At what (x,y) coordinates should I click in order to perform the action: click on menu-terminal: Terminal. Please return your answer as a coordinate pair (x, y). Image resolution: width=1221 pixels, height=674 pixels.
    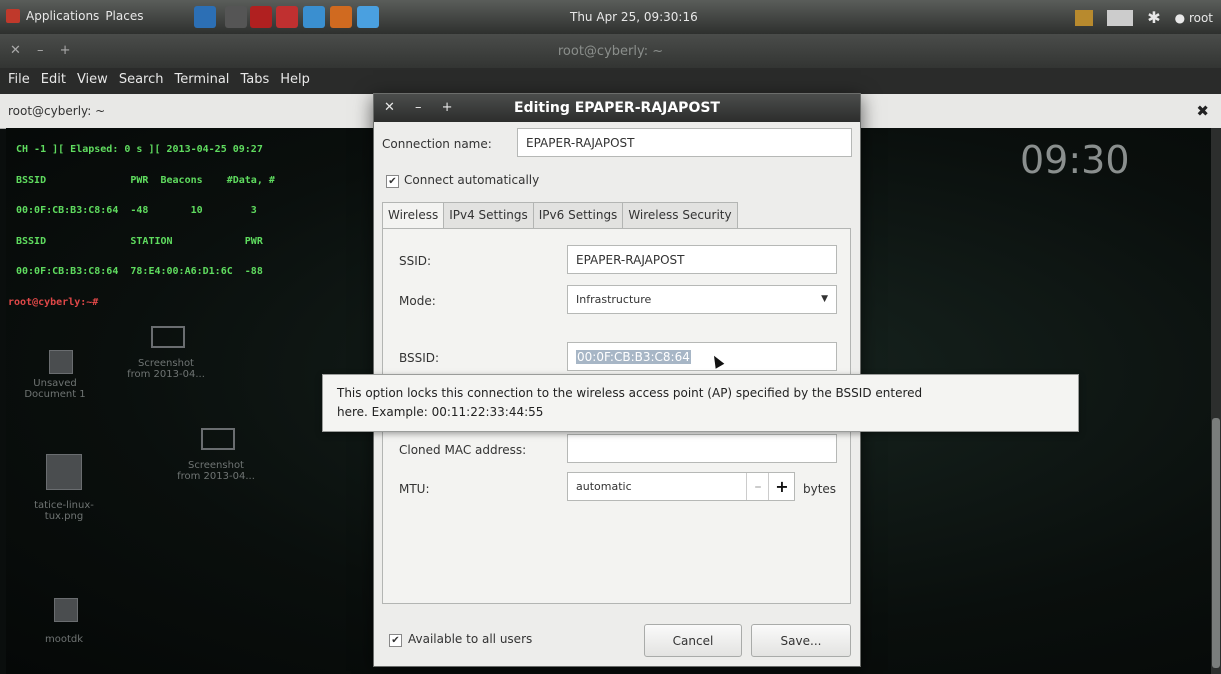
    Looking at the image, I should click on (201, 79).